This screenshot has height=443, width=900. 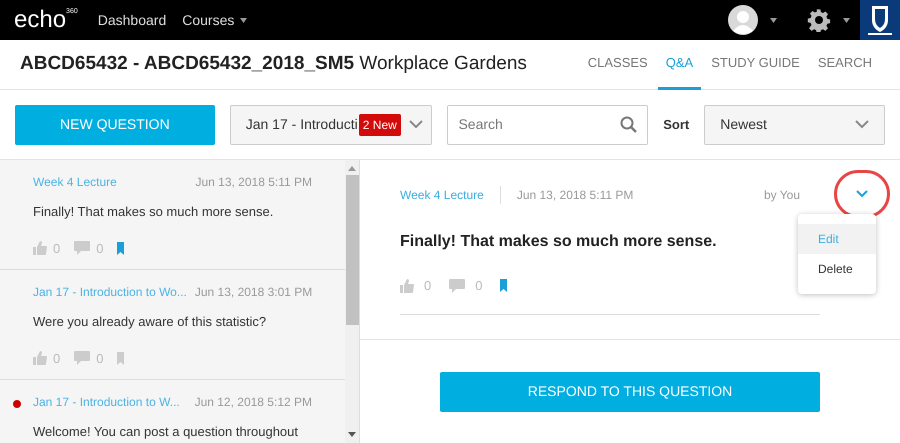 I want to click on avatar-icon, so click(x=743, y=20).